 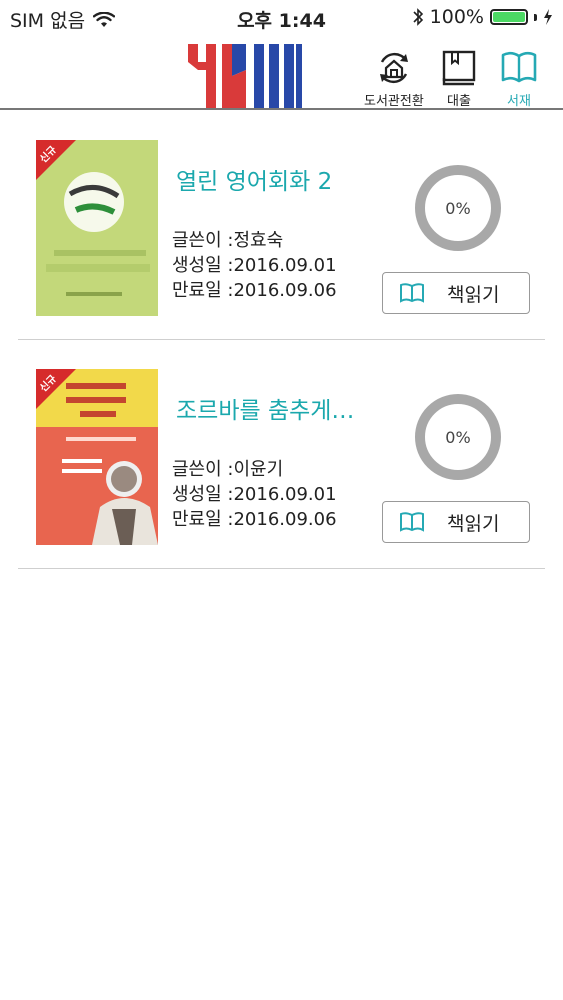 I want to click on charging-icon, so click(x=548, y=17).